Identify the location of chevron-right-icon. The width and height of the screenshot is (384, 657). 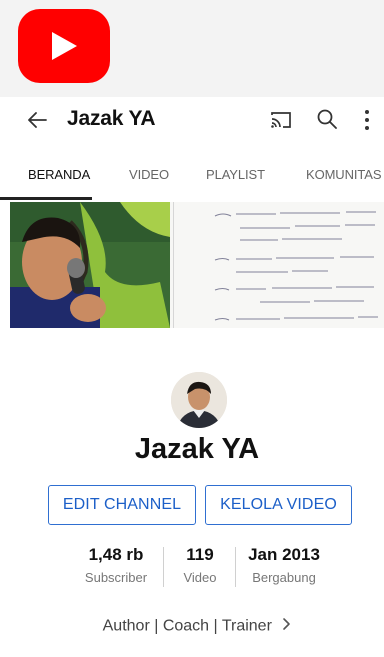
(286, 626).